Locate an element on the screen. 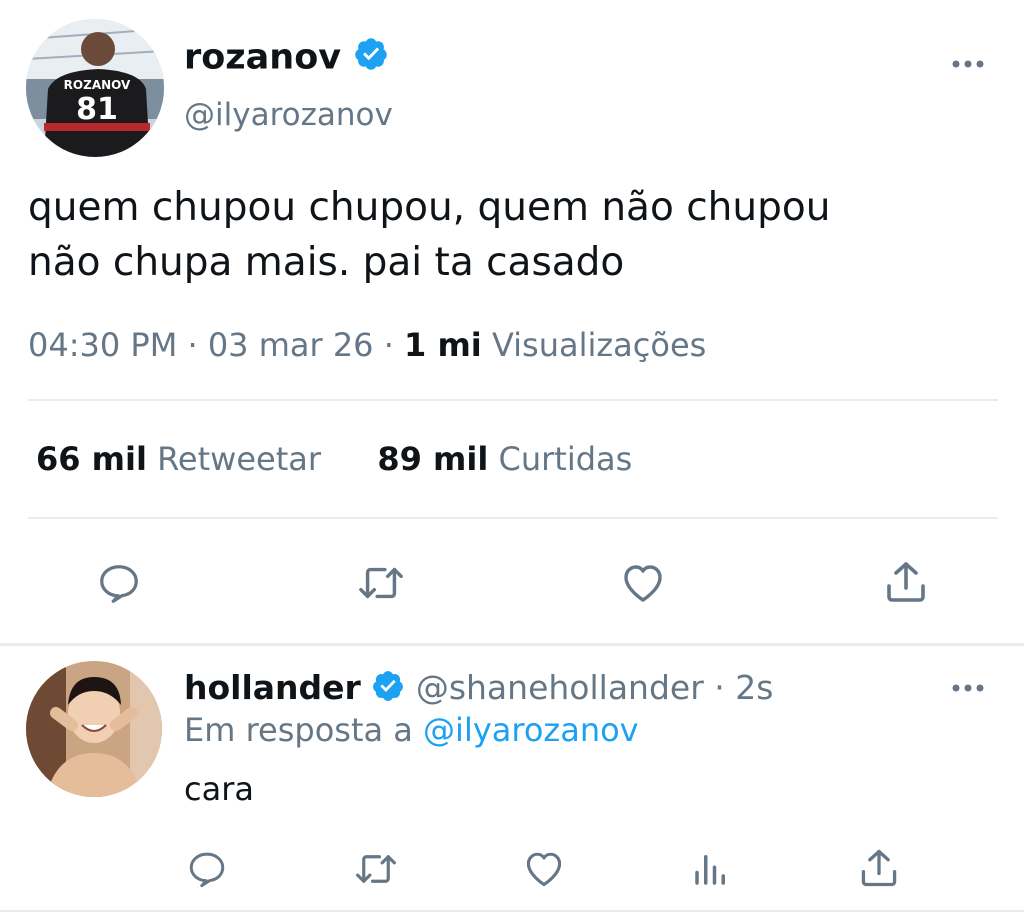 The height and width of the screenshot is (914, 1024). tweet-time: 04:30 PM is located at coordinates (102, 345).